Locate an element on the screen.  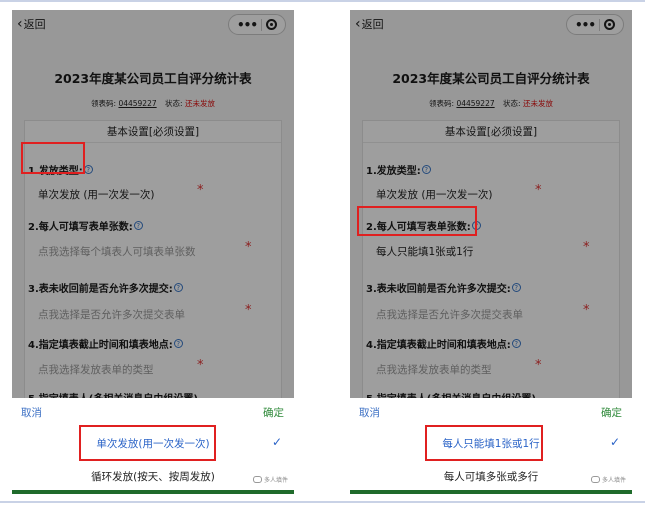
option-label: 每人可填多张或多行 is located at coordinates (491, 477).